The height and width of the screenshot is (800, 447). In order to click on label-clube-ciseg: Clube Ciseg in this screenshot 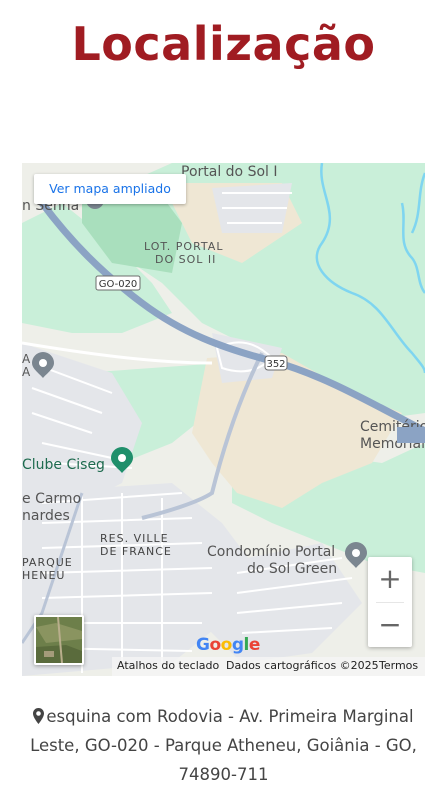, I will do `click(63, 465)`.